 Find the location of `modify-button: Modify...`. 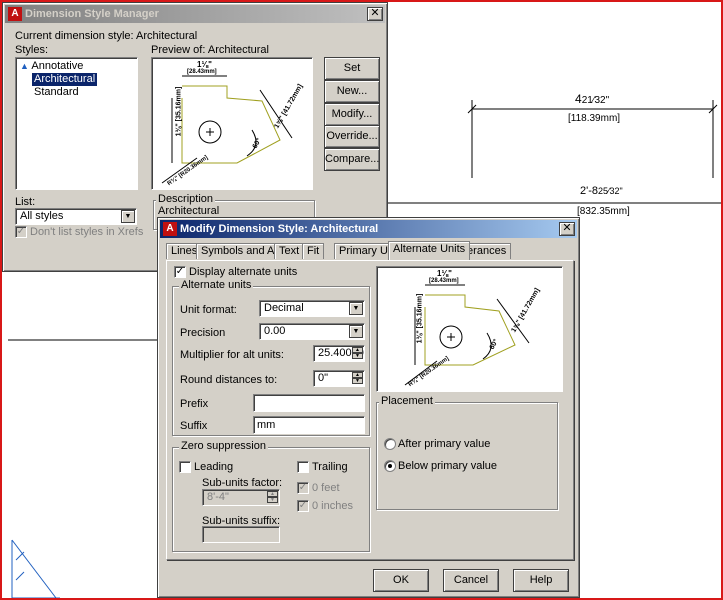

modify-button: Modify... is located at coordinates (352, 114).